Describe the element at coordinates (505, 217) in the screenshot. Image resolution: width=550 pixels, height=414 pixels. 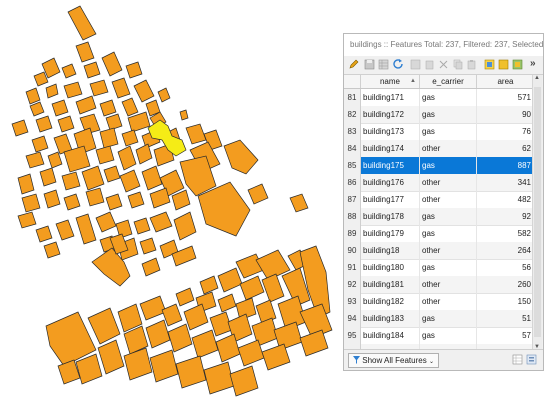
I see `area-cell: 92` at that location.